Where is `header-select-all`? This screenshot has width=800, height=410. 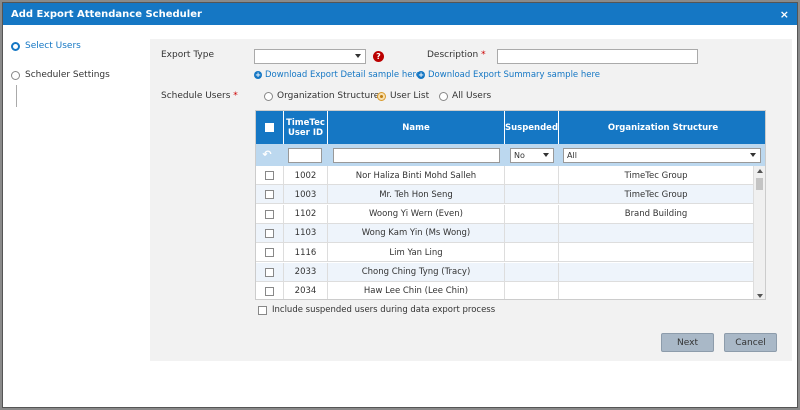
header-select-all is located at coordinates (270, 127).